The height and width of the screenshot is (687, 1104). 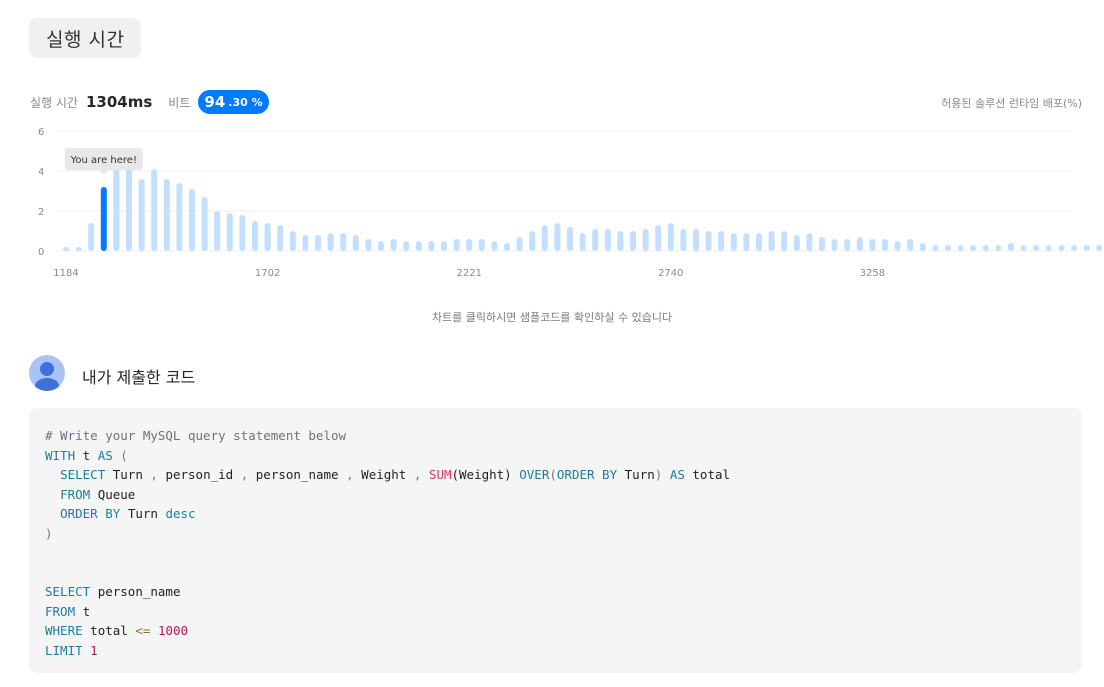 What do you see at coordinates (60, 611) in the screenshot?
I see `kw-from: FROM` at bounding box center [60, 611].